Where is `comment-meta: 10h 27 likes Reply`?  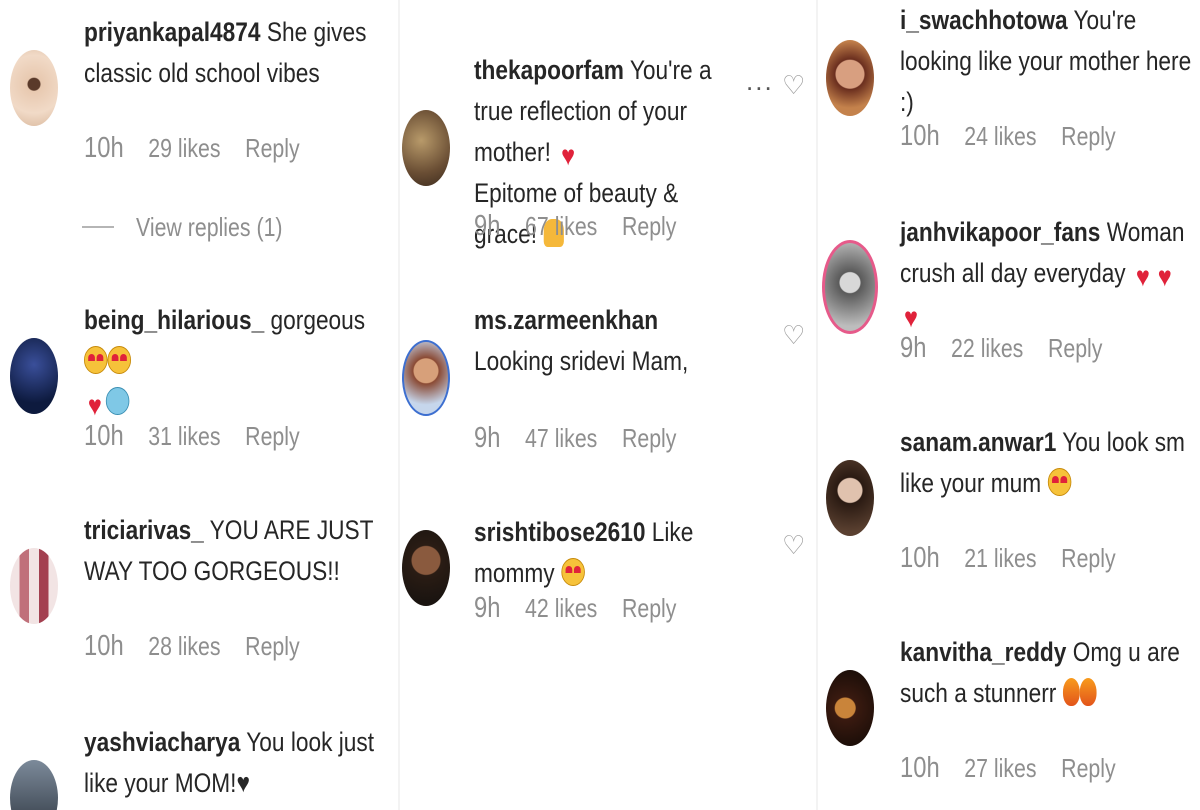
comment-meta: 10h 27 likes Reply is located at coordinates (1020, 768).